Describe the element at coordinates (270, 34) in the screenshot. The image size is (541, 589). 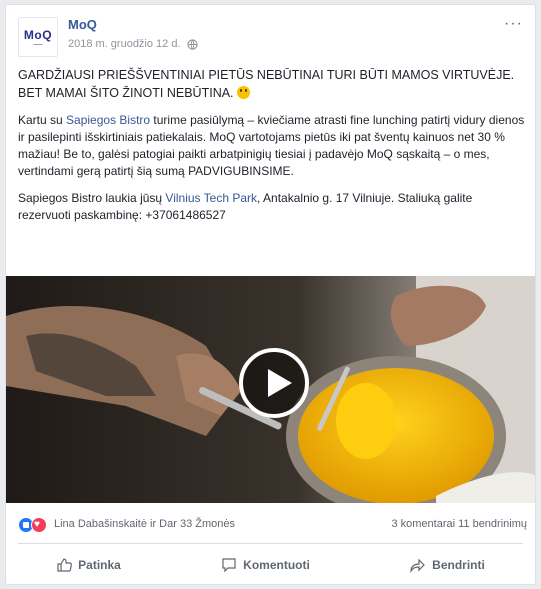
I see `post-header: MoQ ▬▬▬ MoQ 2018 m. gruodžio 12 d. ···` at that location.